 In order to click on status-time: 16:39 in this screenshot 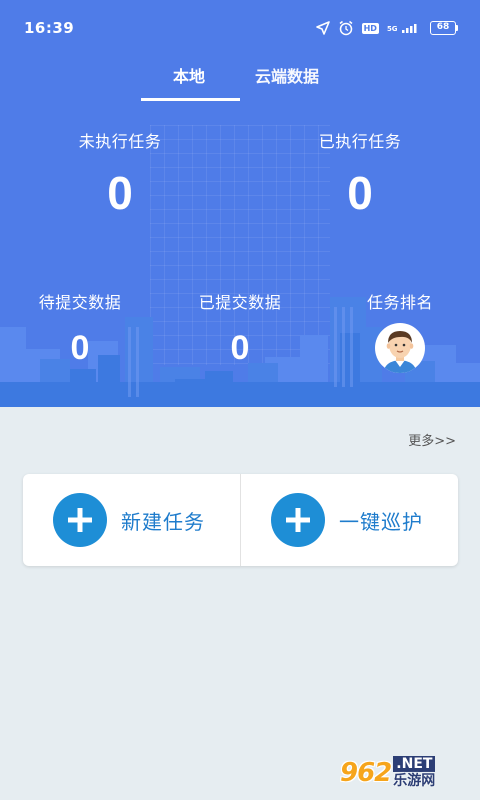, I will do `click(49, 28)`.